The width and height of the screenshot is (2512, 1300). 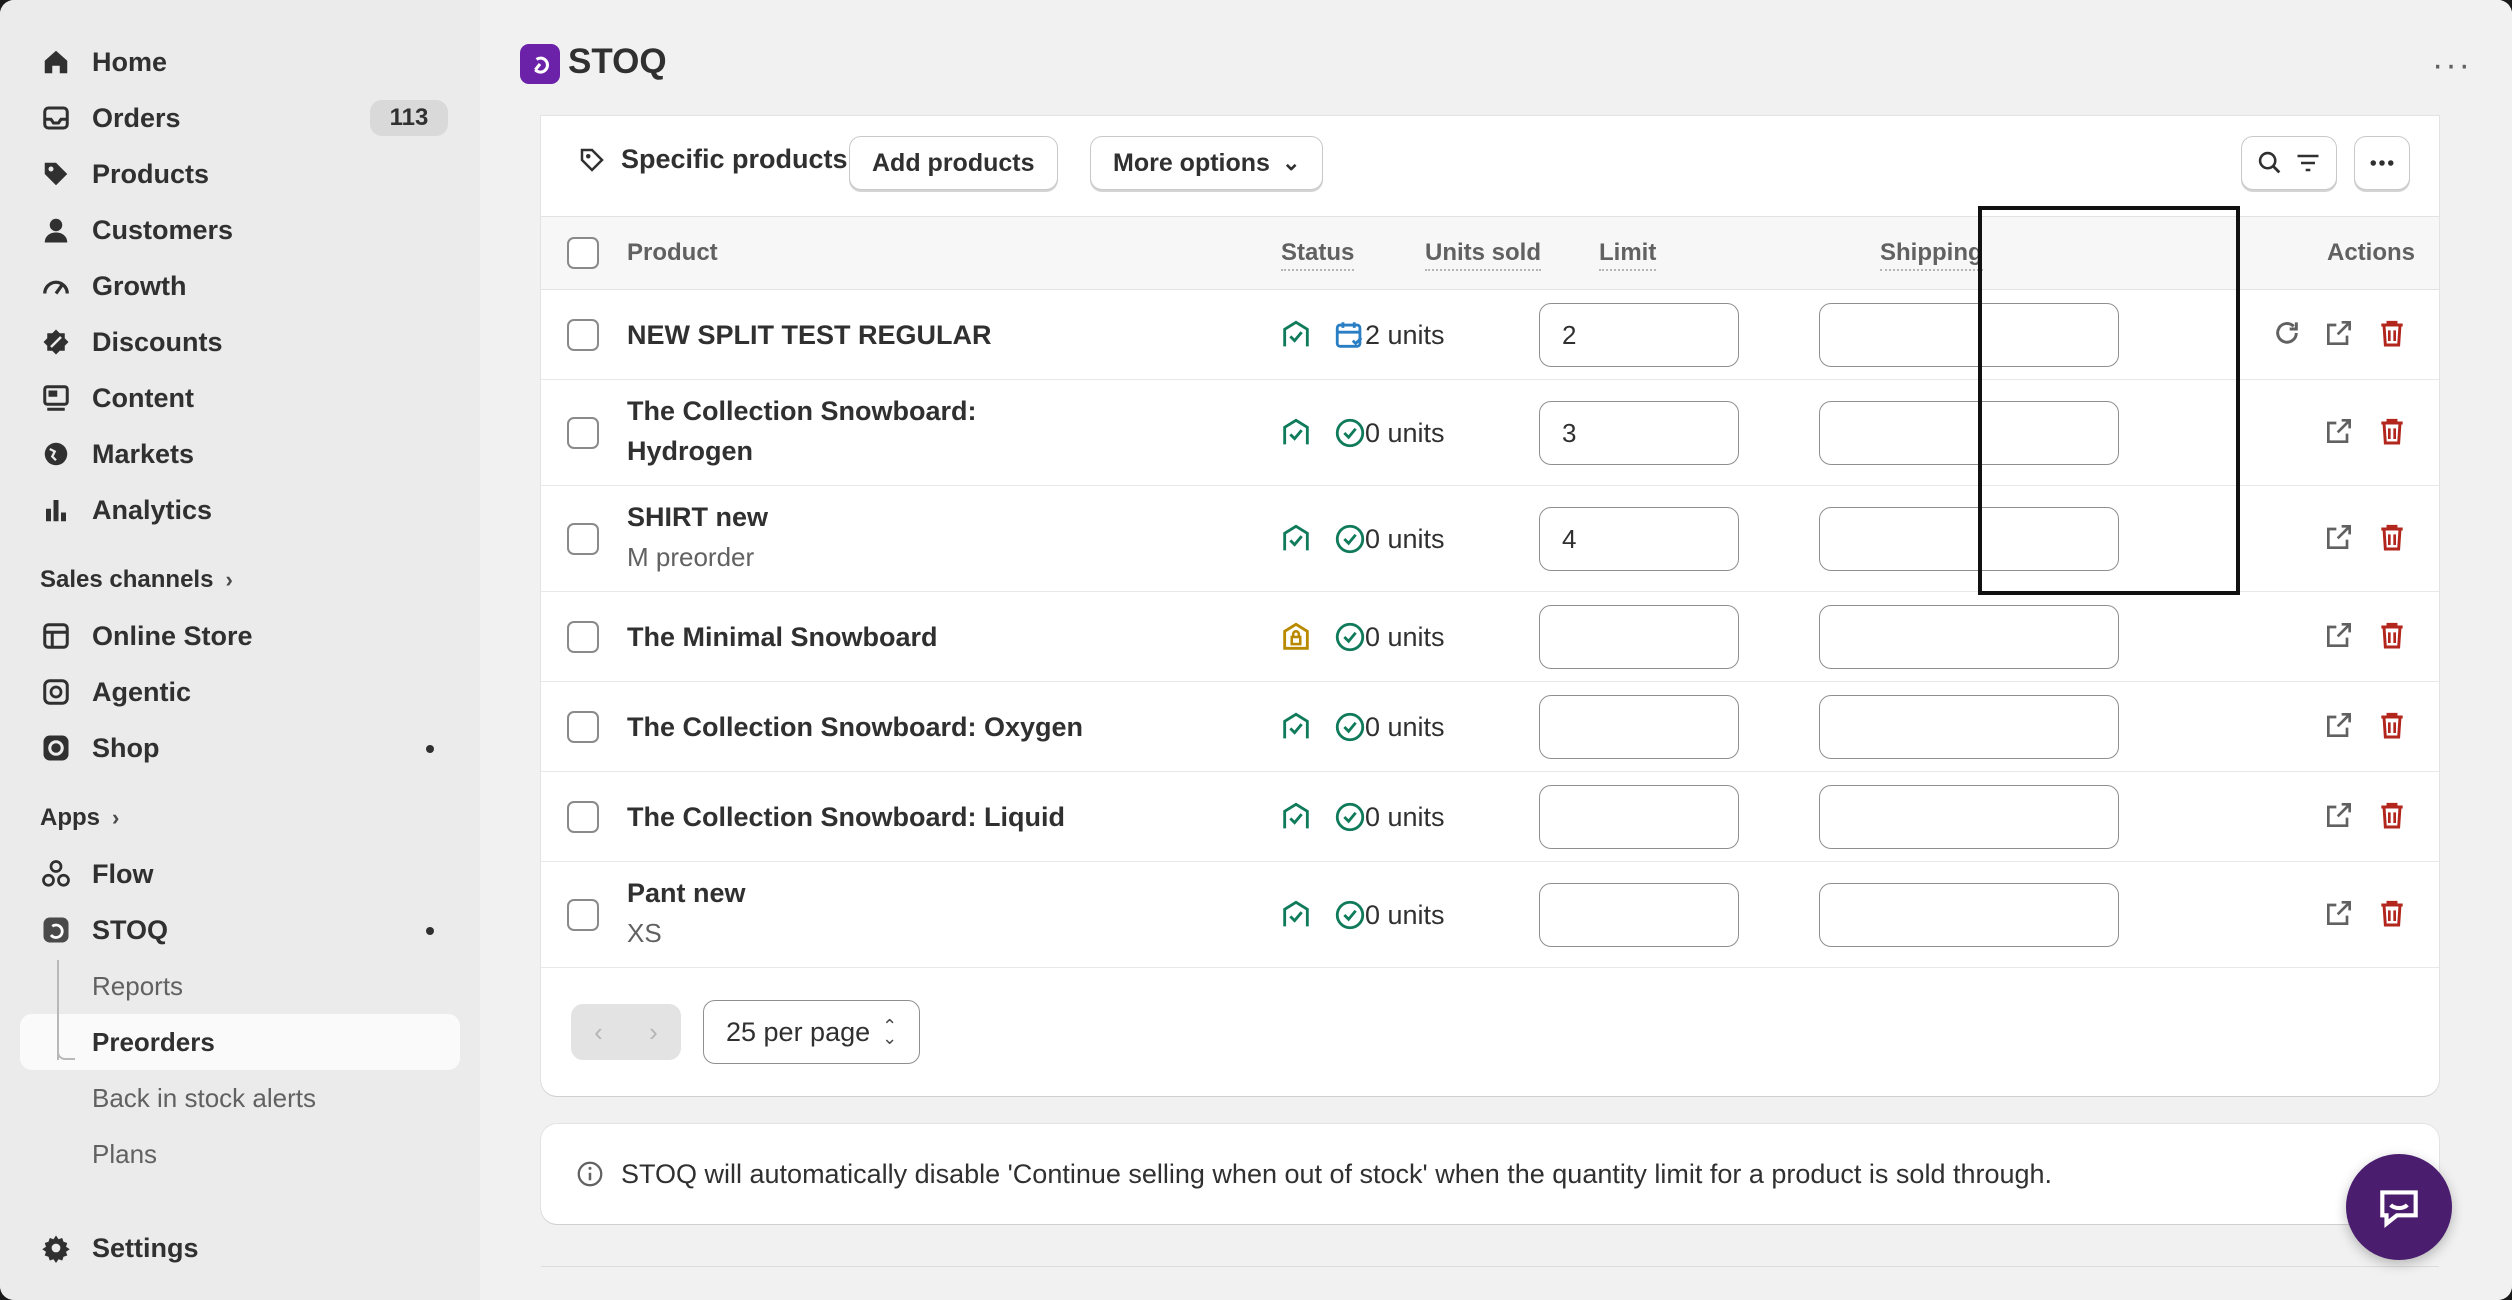 I want to click on table-row: The Collection Snowboard: Oxygen 0 units, so click(x=1490, y=727).